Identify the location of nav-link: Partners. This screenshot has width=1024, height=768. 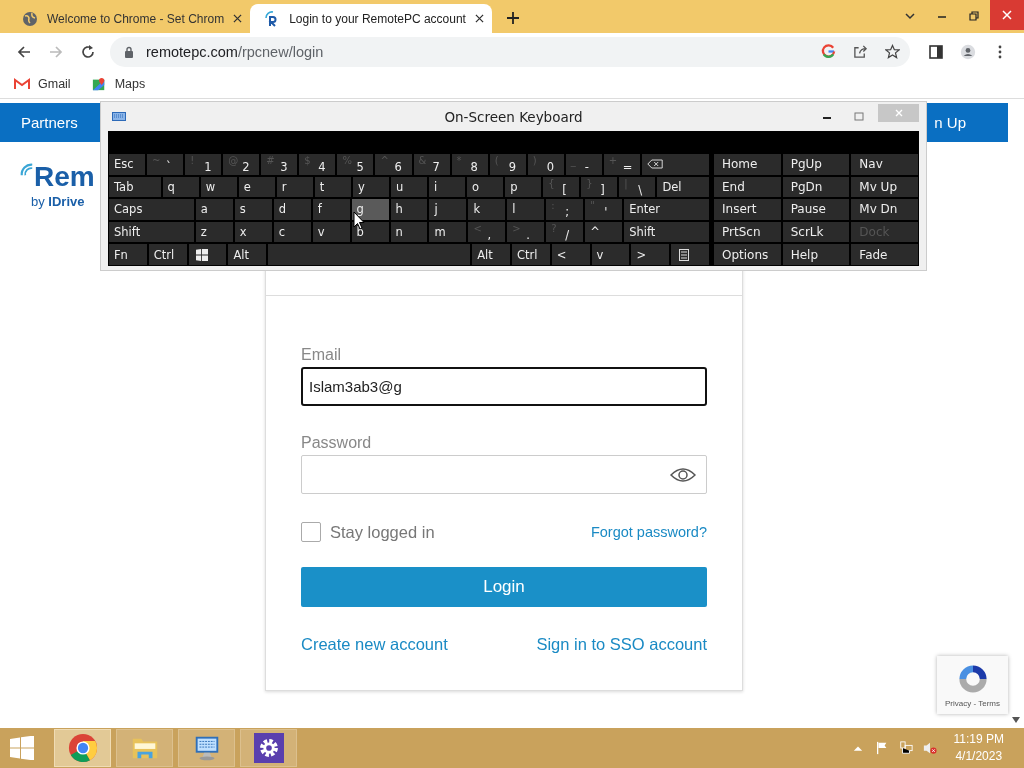
(49, 122).